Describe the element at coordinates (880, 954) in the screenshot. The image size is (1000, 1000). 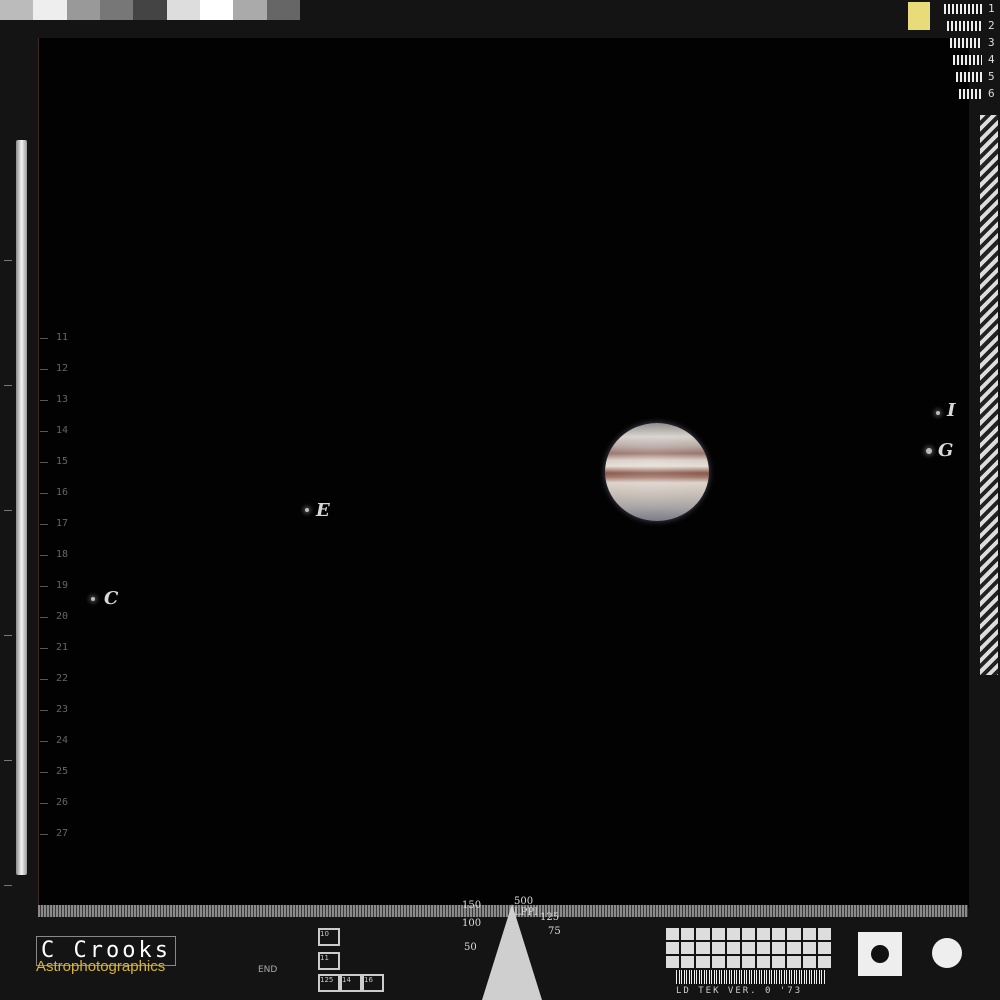
I see `dot-square-target` at that location.